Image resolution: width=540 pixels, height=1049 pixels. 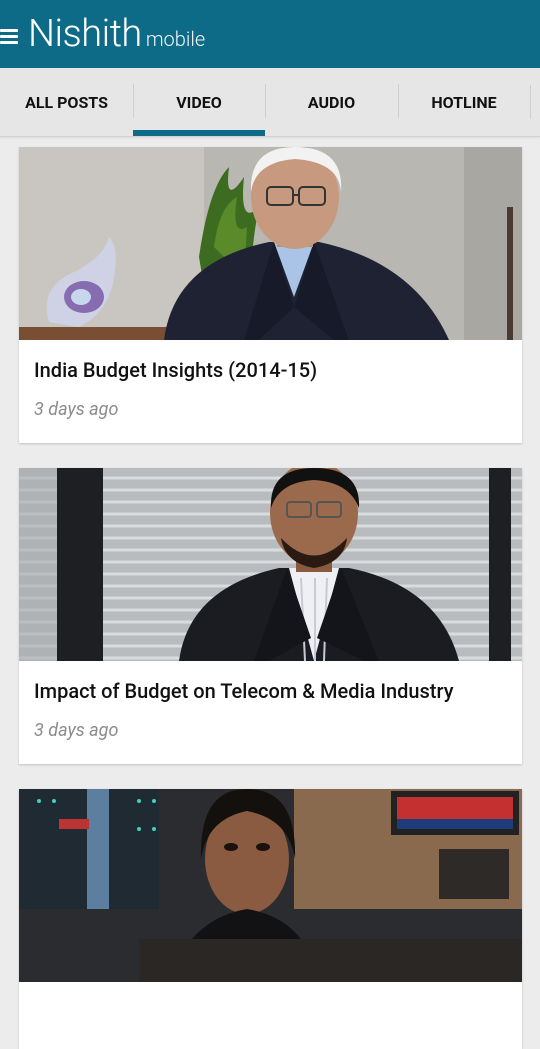 I want to click on video-title: India Budget Insights (2014-15), so click(x=176, y=370).